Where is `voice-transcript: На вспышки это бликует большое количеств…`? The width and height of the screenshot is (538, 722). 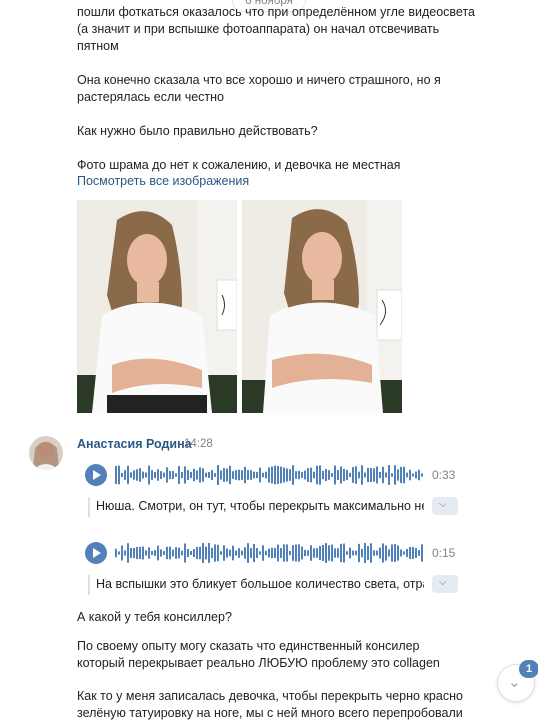 voice-transcript: На вспышки это бликует большое количеств… is located at coordinates (274, 585).